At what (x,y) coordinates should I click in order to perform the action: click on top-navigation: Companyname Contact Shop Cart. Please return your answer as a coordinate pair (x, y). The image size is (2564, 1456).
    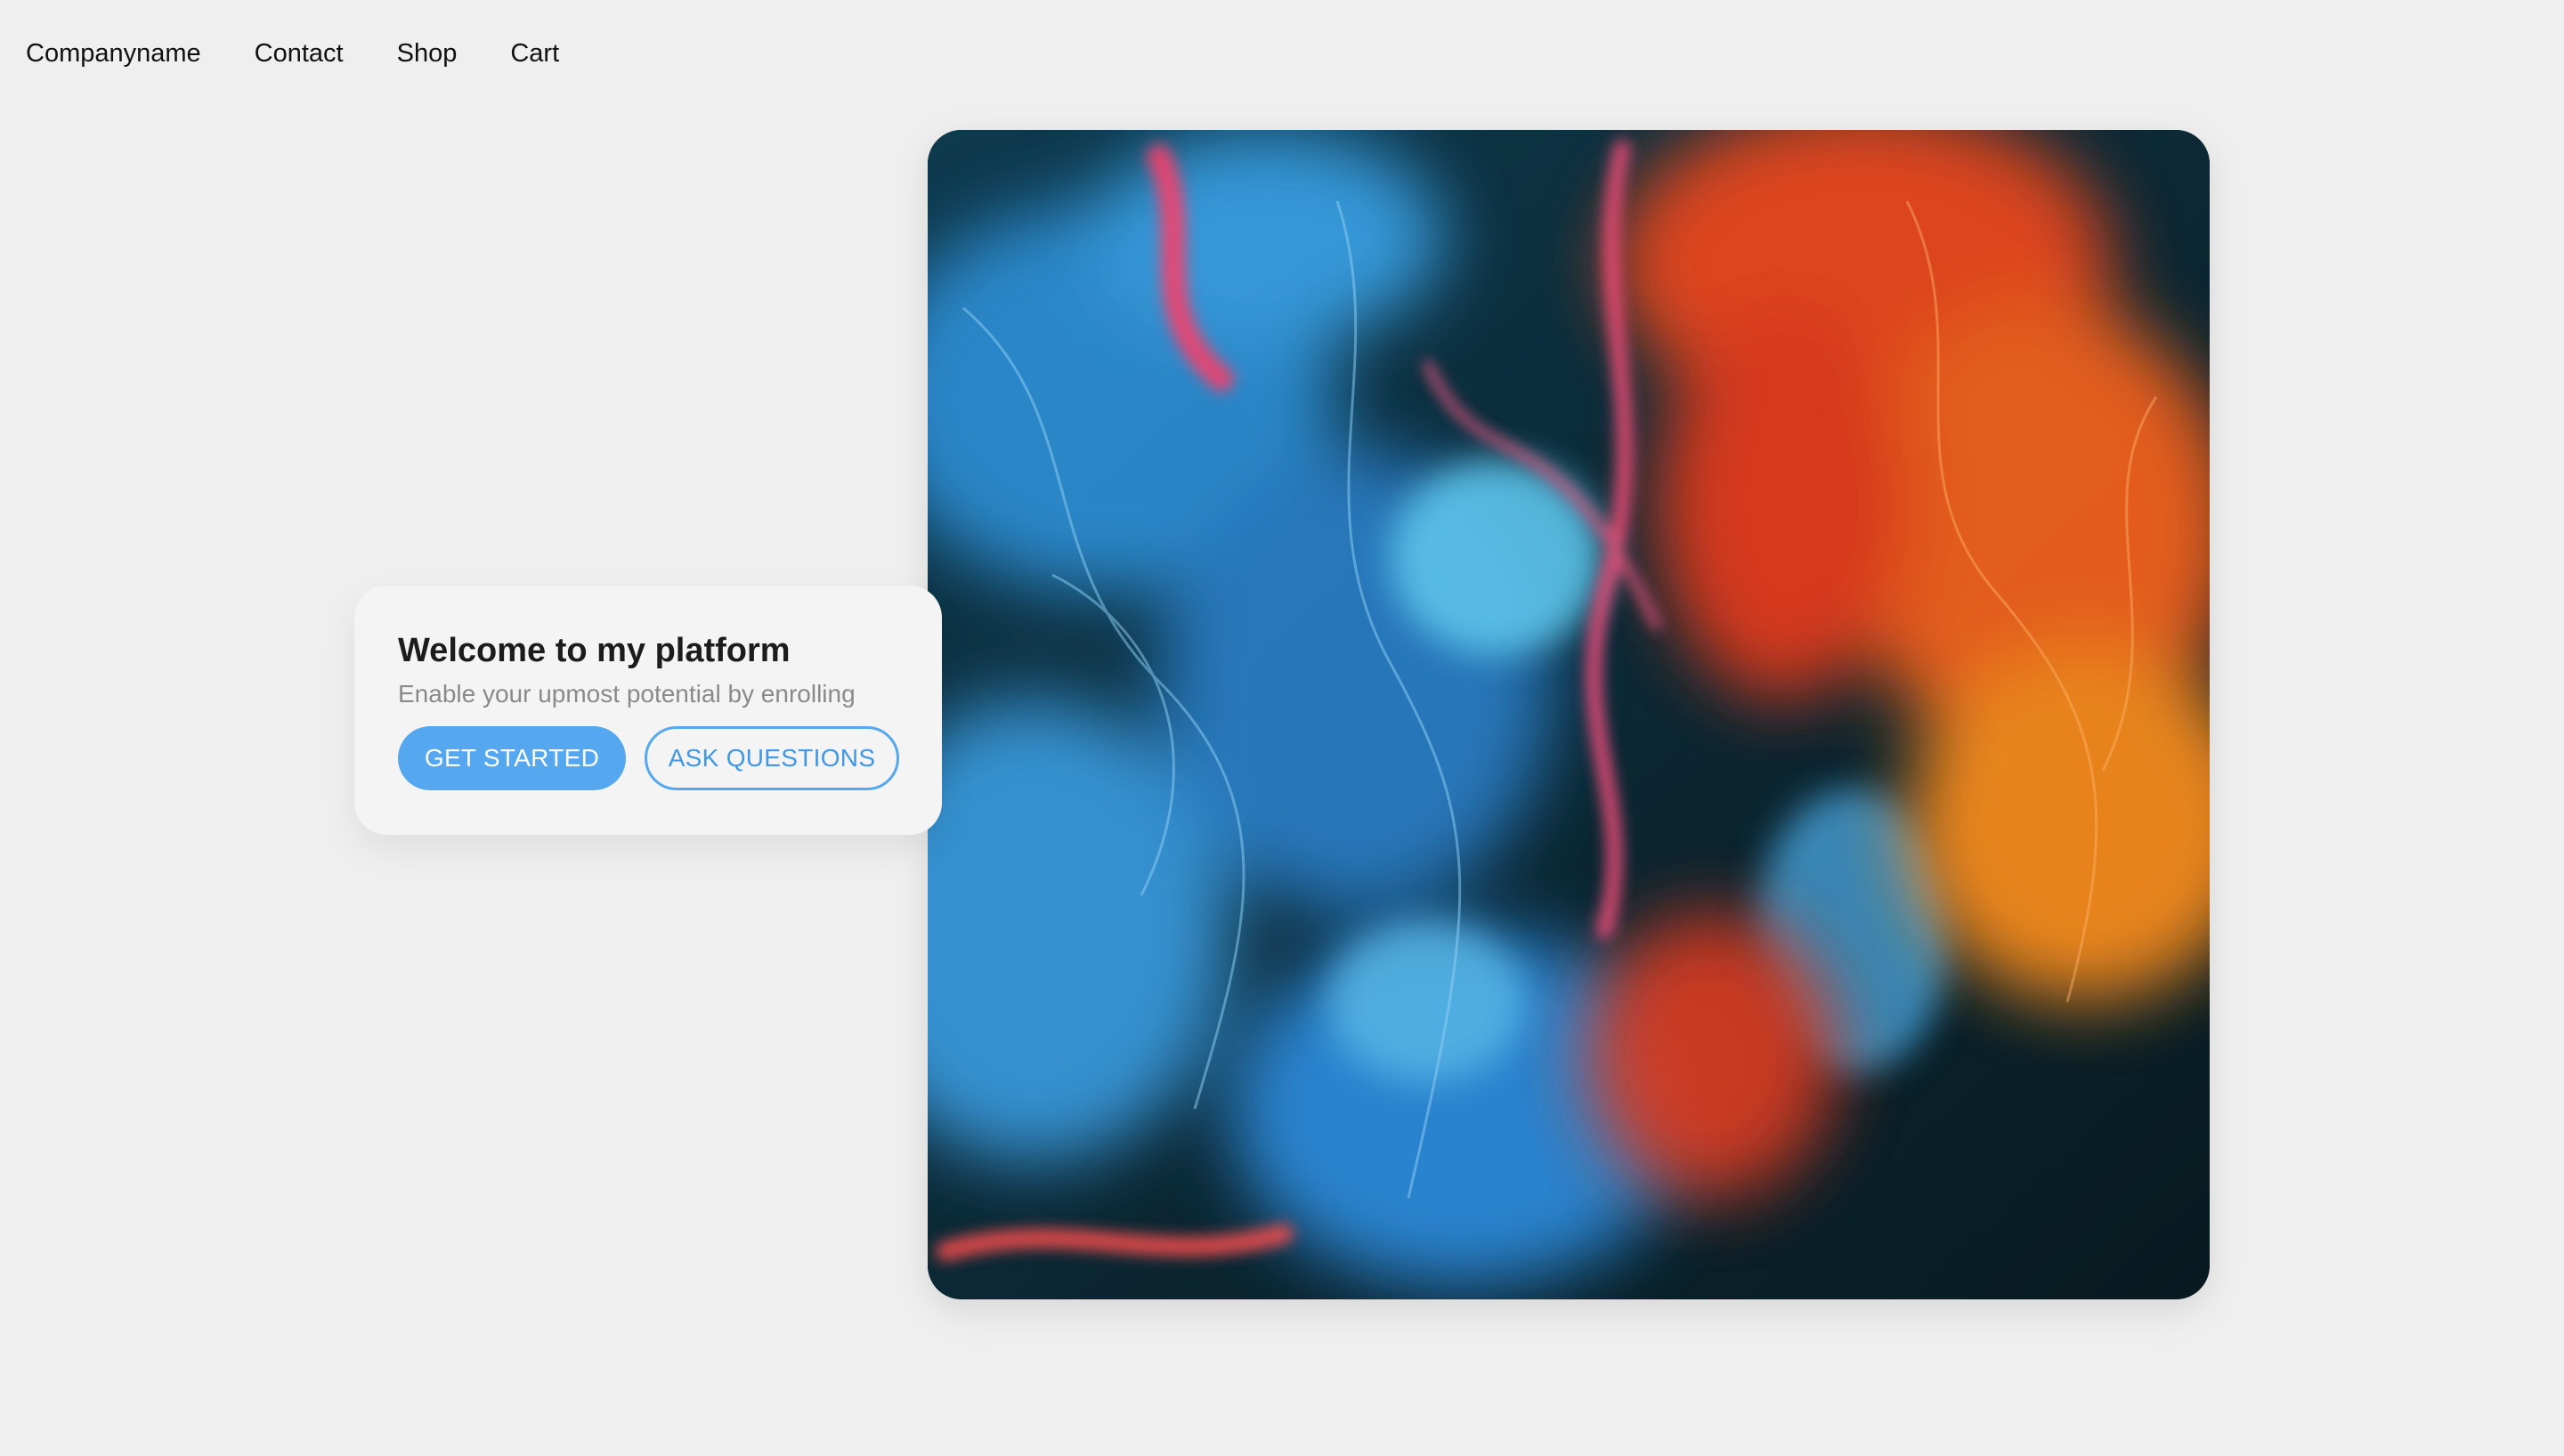
    Looking at the image, I should click on (306, 53).